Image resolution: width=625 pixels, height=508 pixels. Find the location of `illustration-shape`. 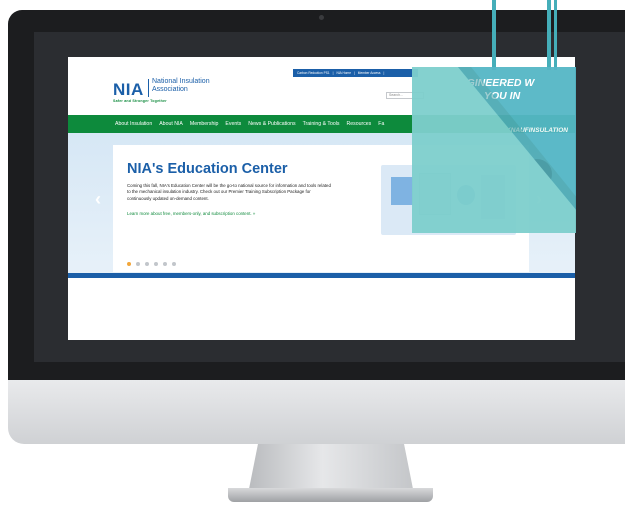

illustration-shape is located at coordinates (402, 191).